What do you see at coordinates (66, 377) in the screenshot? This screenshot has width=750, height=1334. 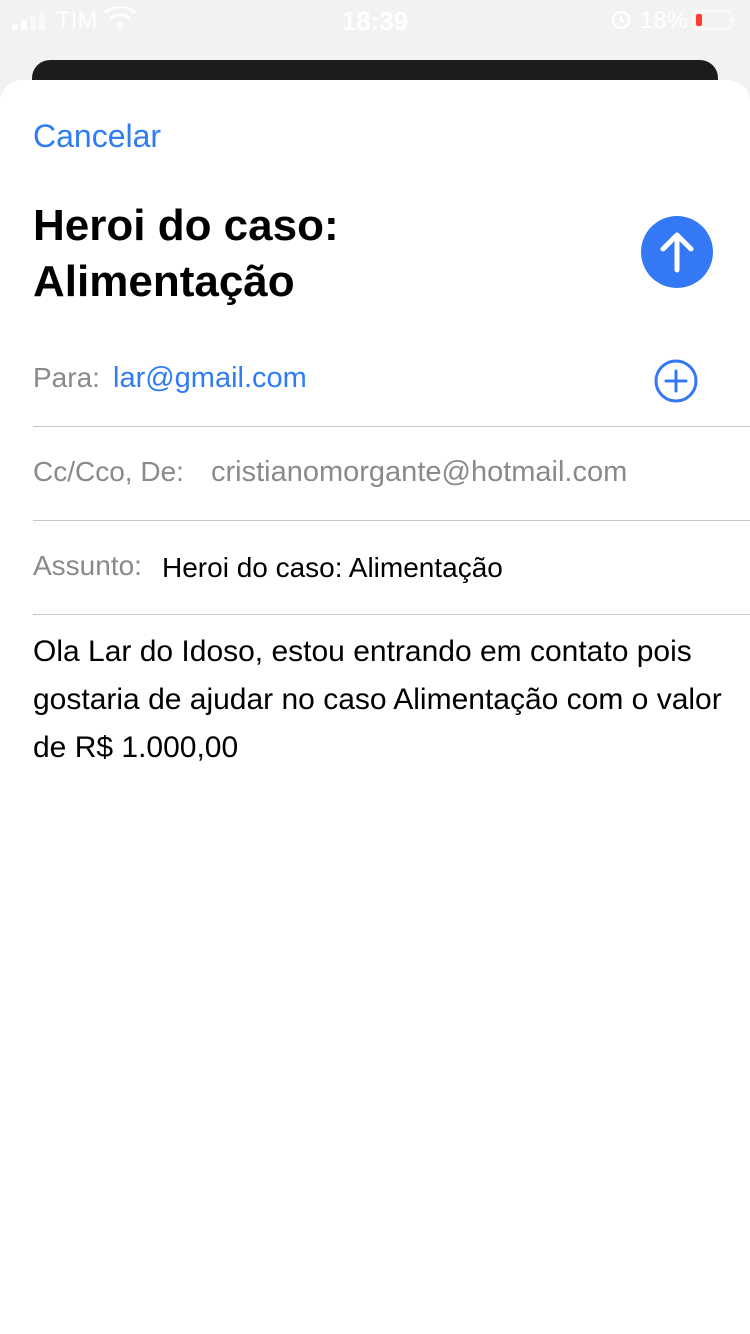 I see `to-label: Para:` at bounding box center [66, 377].